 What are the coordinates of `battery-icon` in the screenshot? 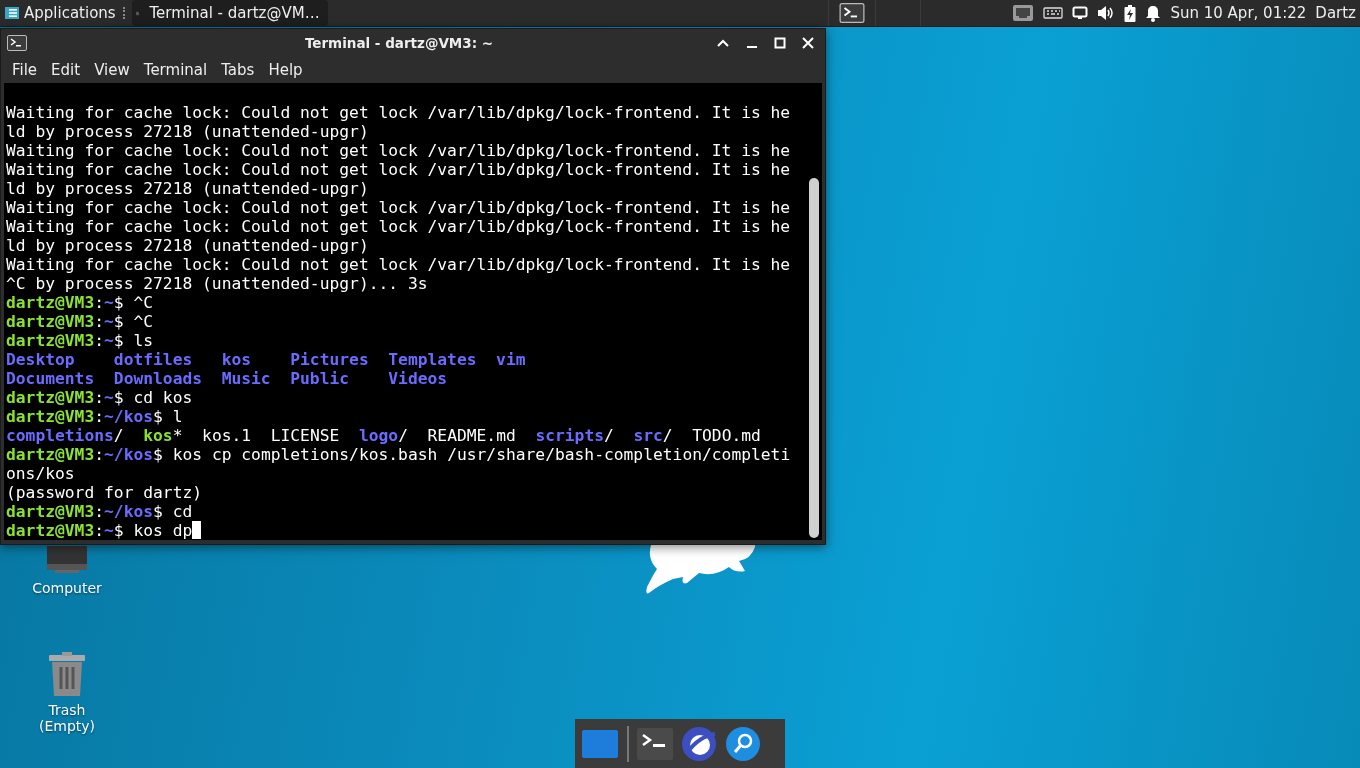 It's located at (1130, 13).